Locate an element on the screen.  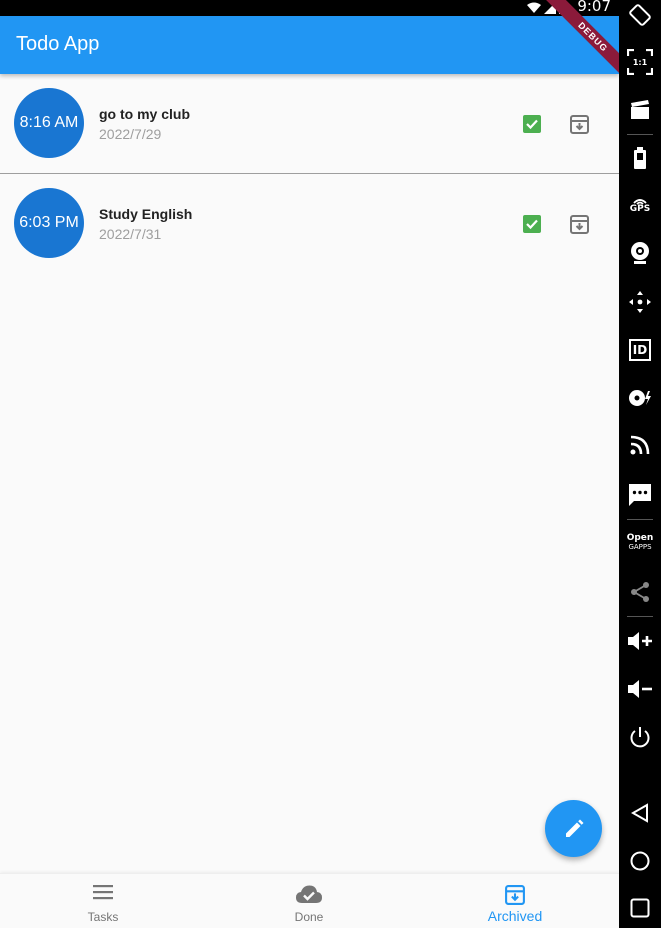
share-icon is located at coordinates (640, 592).